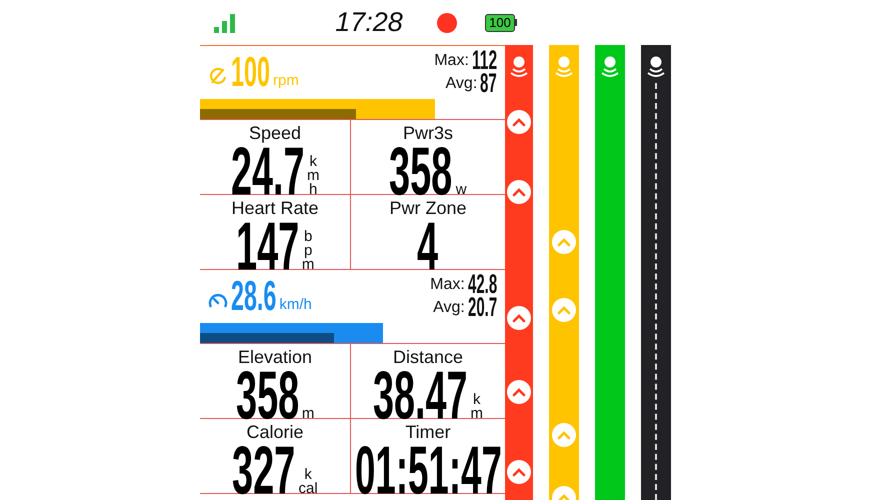 The height and width of the screenshot is (500, 875). What do you see at coordinates (267, 169) in the screenshot?
I see `field-value: 24.7` at bounding box center [267, 169].